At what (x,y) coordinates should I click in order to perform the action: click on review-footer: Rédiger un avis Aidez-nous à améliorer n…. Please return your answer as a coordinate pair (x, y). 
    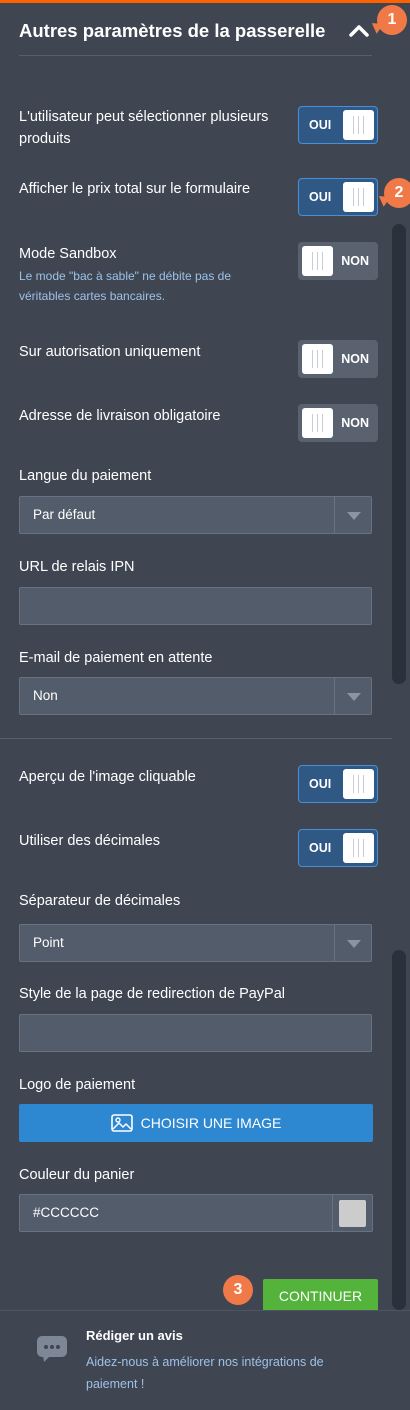
    Looking at the image, I should click on (205, 1360).